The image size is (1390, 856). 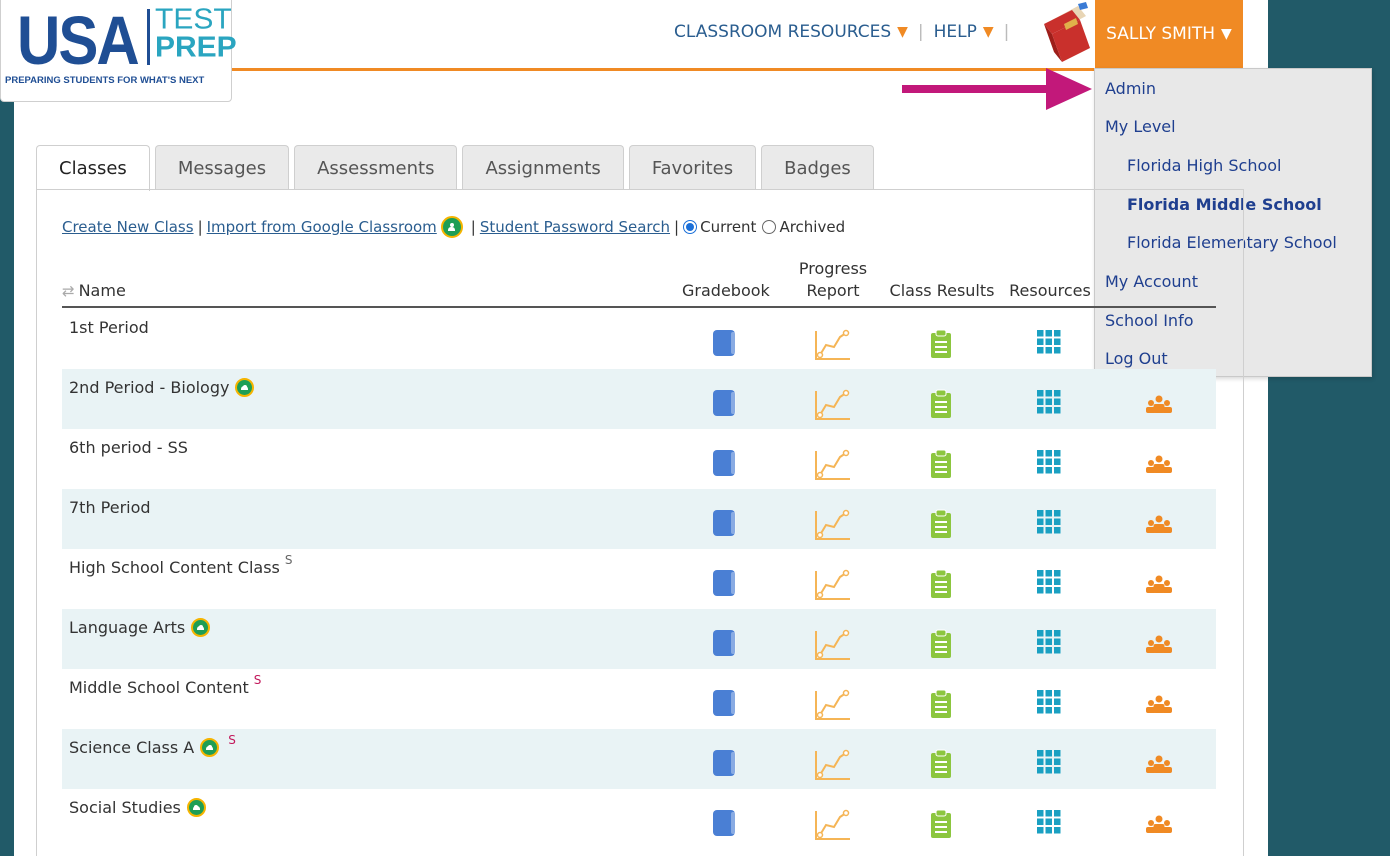 I want to click on class-name: 6th period - SS, so click(x=128, y=447).